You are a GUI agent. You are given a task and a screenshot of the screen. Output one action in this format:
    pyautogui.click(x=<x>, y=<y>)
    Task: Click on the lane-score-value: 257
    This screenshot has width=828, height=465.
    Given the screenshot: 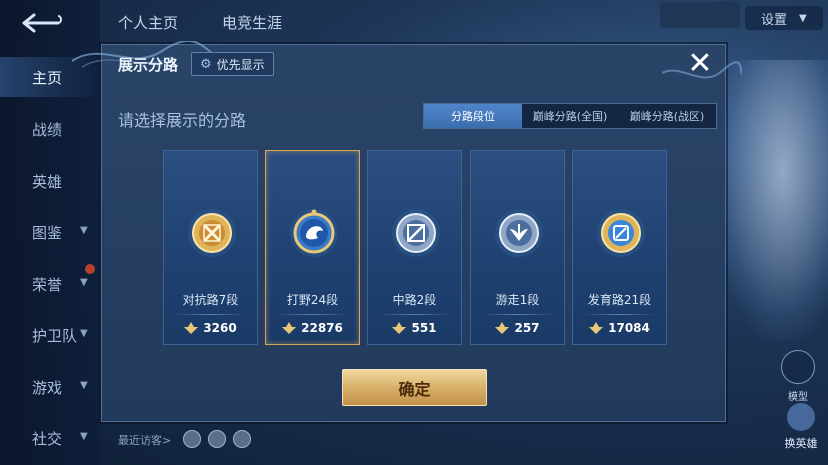 What is the action you would take?
    pyautogui.click(x=527, y=328)
    